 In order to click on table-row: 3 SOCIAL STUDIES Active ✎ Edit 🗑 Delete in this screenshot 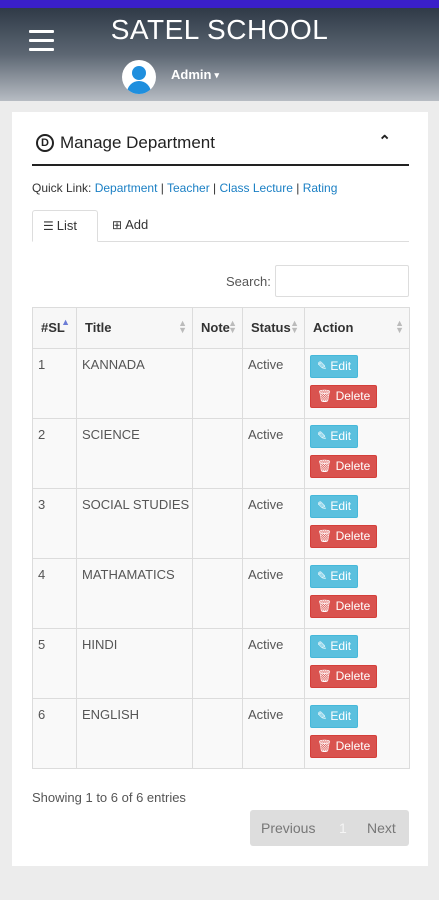, I will do `click(221, 523)`.